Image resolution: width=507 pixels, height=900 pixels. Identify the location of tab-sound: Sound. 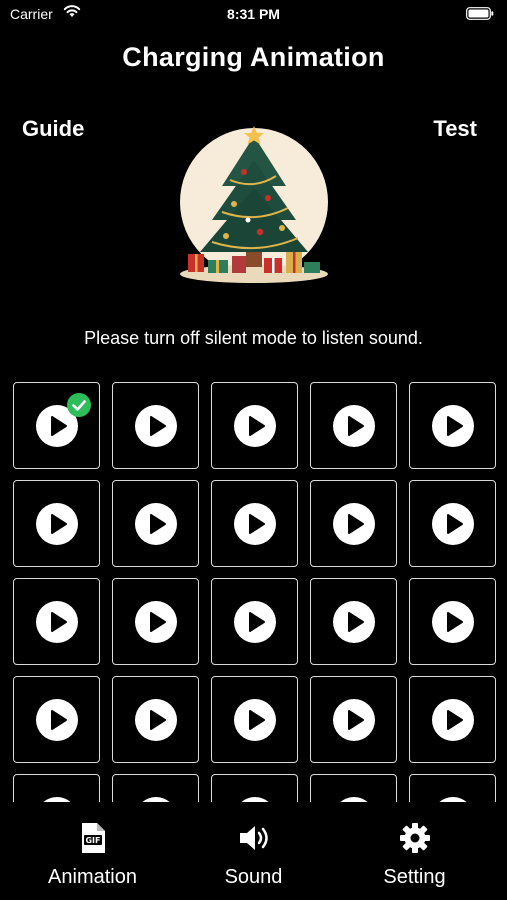
(253, 855).